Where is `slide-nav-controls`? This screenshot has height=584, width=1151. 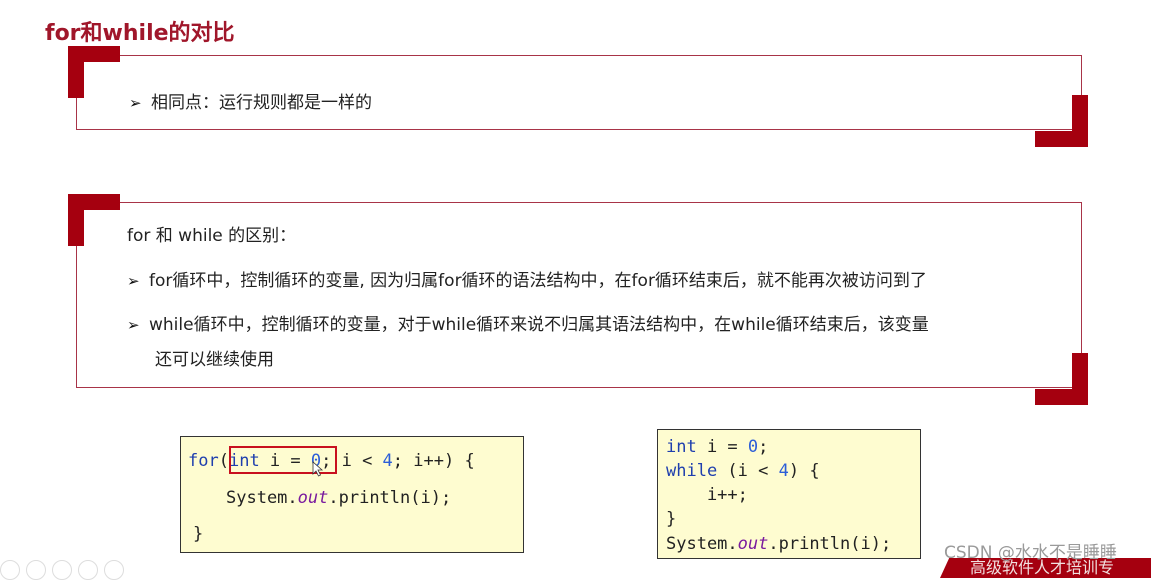 slide-nav-controls is located at coordinates (65, 570).